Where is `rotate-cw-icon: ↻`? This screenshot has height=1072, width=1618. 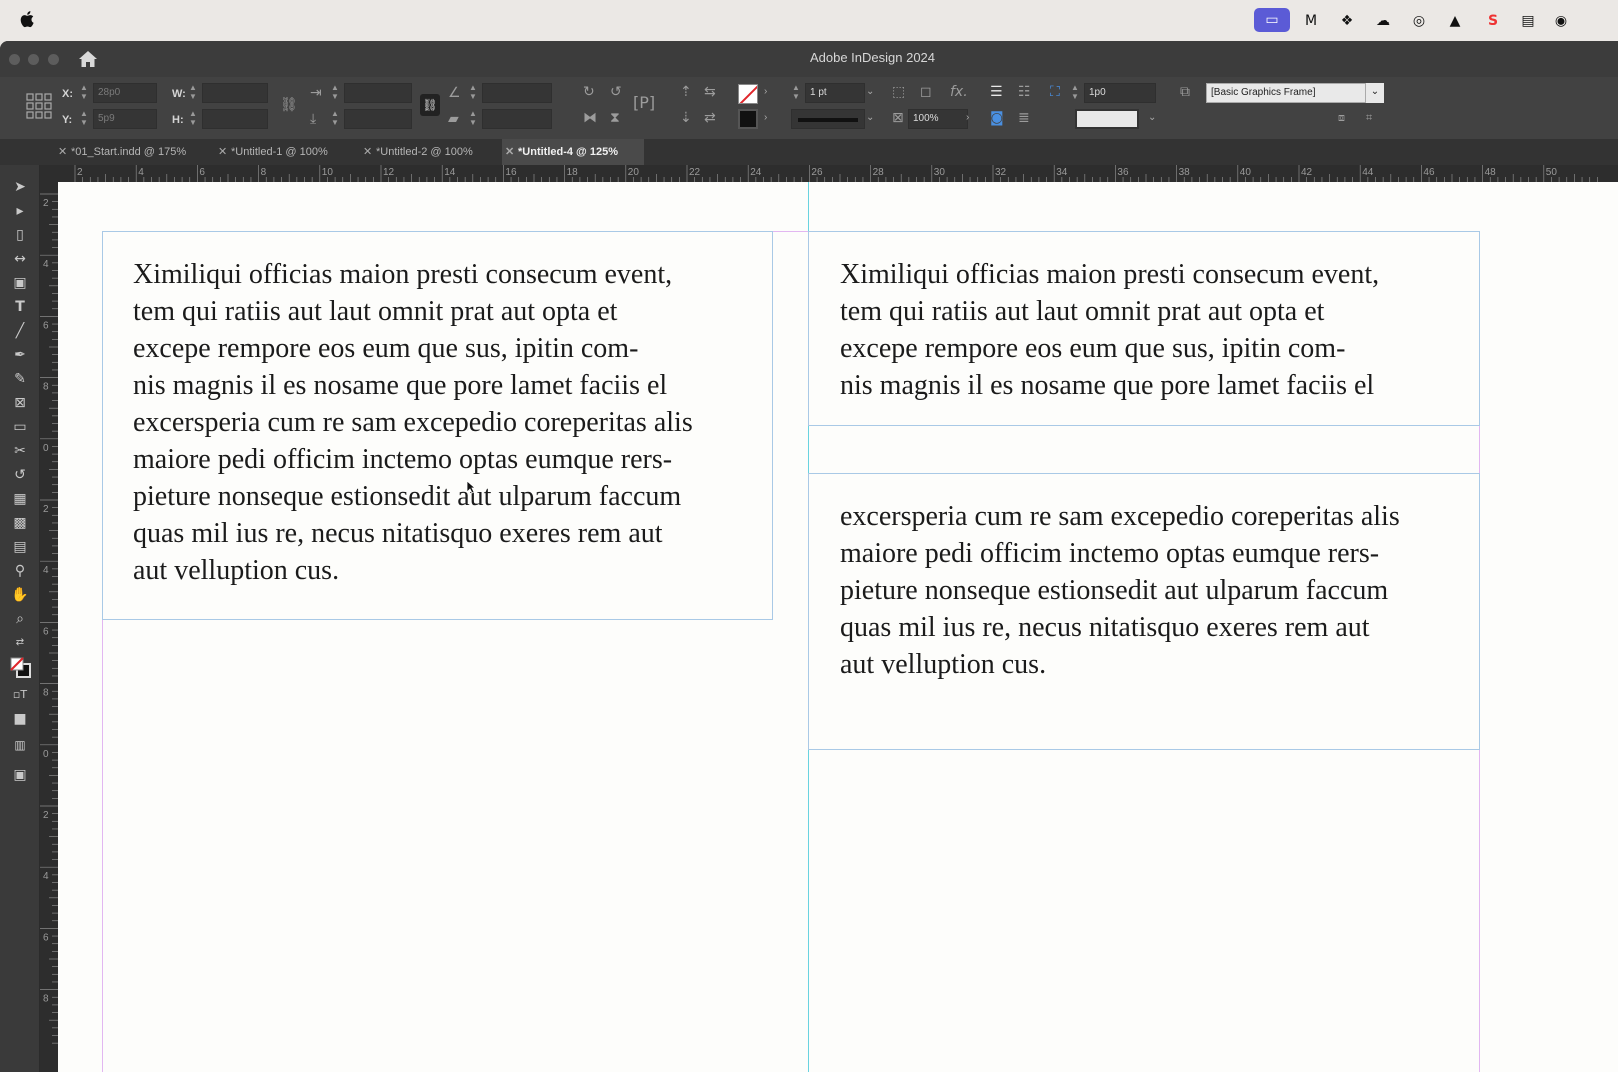
rotate-cw-icon: ↻ is located at coordinates (589, 92).